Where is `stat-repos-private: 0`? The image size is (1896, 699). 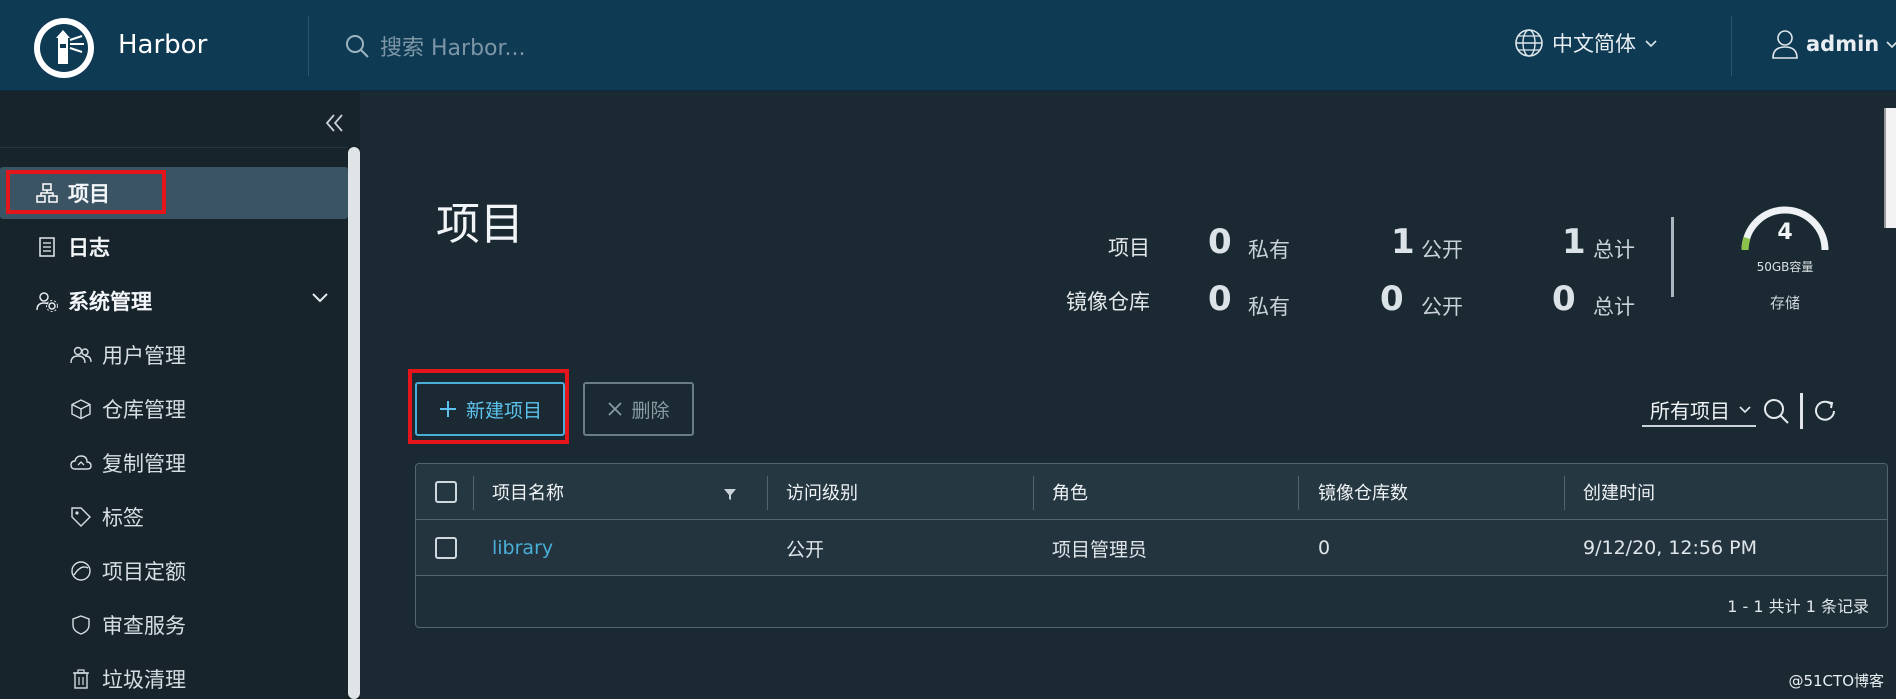 stat-repos-private: 0 is located at coordinates (1220, 299).